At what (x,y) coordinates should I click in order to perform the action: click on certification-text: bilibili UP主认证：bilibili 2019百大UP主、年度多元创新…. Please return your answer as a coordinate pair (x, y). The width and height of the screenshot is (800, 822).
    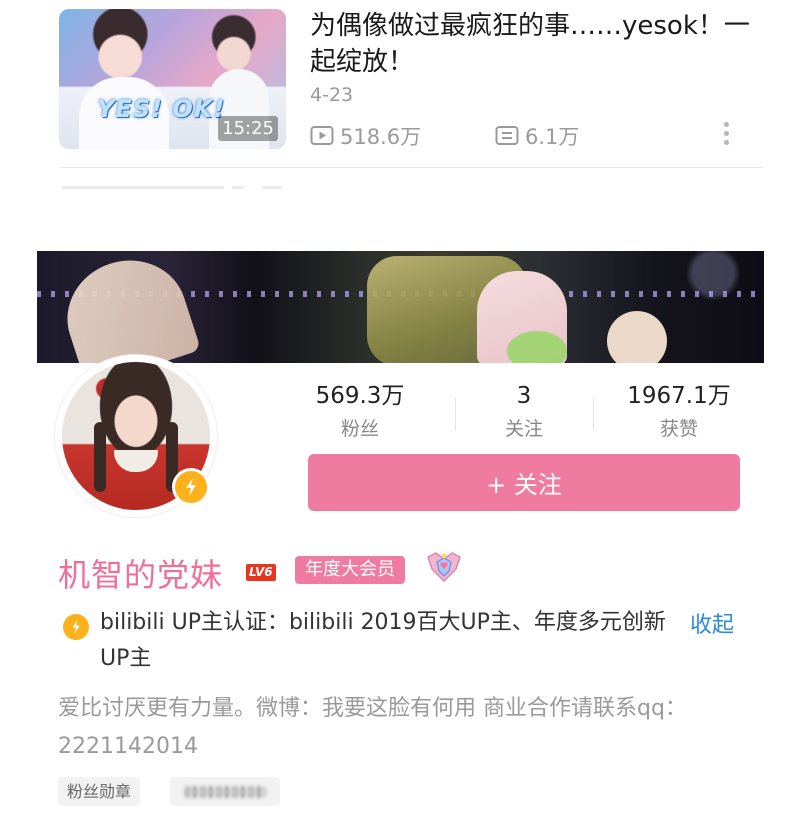
    Looking at the image, I should click on (383, 640).